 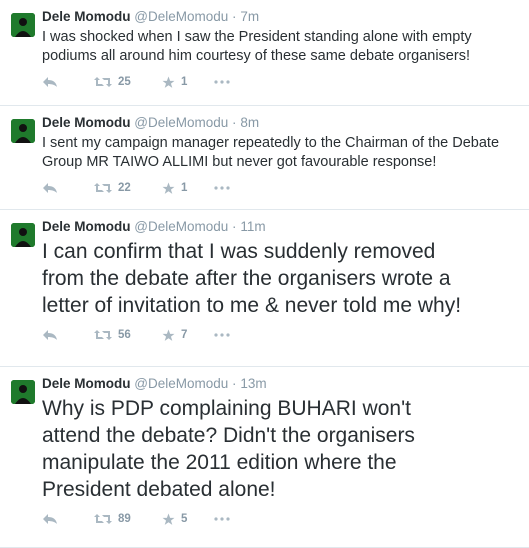 What do you see at coordinates (280, 82) in the screenshot?
I see `tweet-actions: 25 1` at bounding box center [280, 82].